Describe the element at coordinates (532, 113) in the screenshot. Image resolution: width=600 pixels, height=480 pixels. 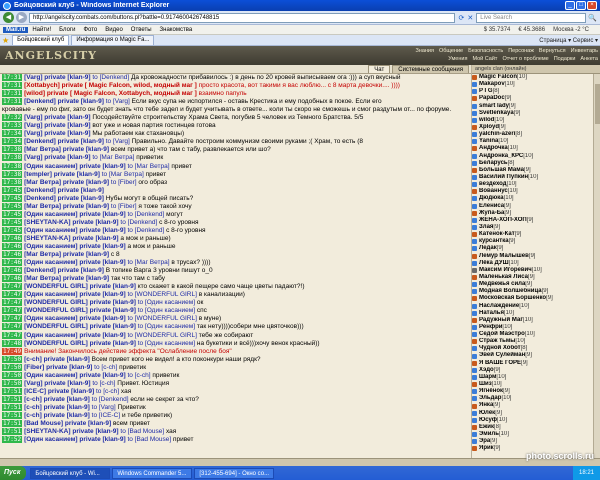
I see `user-list-item: Svetlenkaya [9]` at that location.